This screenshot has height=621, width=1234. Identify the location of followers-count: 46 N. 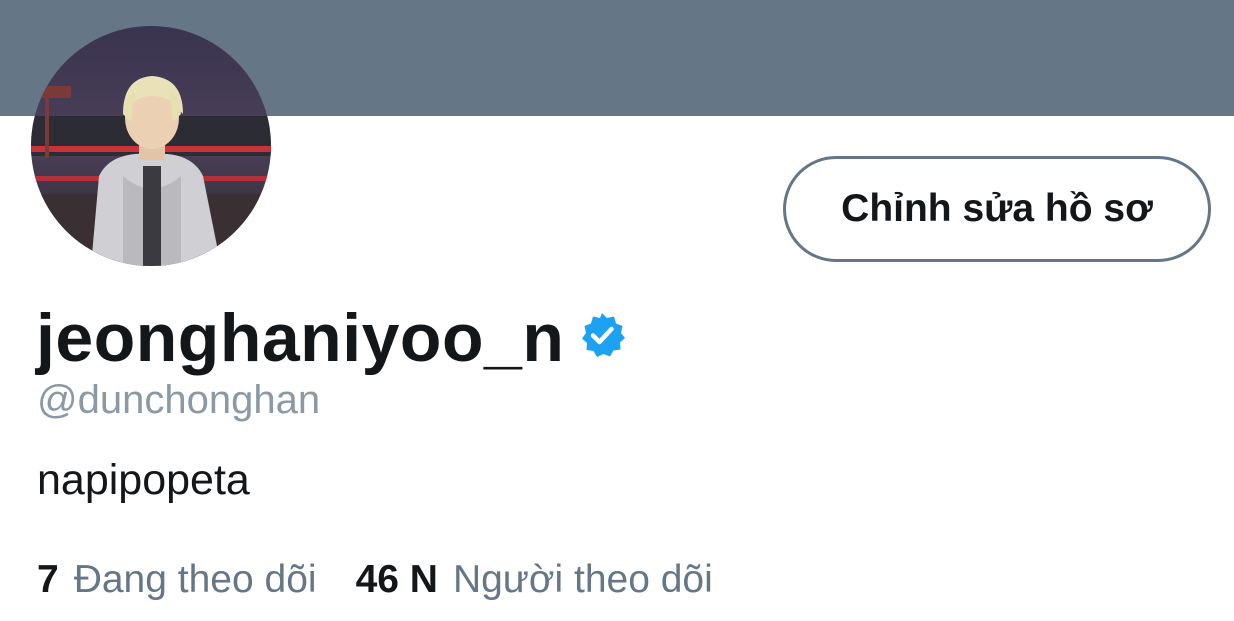
(396, 579).